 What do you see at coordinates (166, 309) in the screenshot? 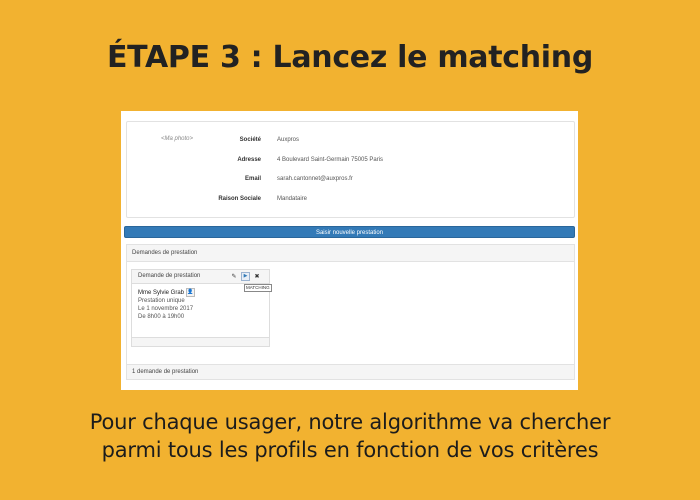
I see `service-date: Le 1 novembre 2017` at bounding box center [166, 309].